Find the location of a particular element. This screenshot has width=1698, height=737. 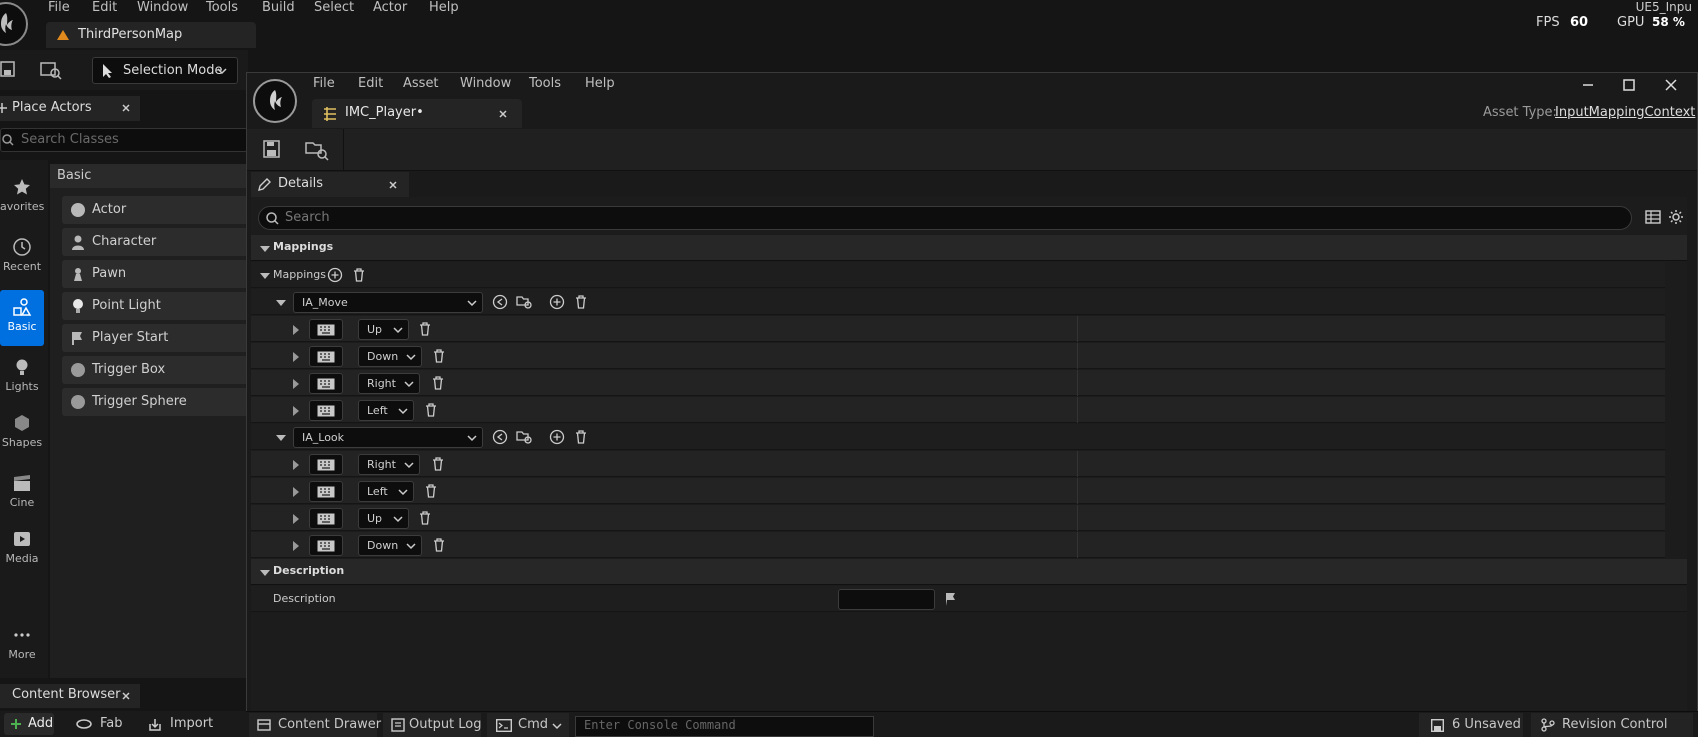

details-search-input: Search is located at coordinates (945, 218).